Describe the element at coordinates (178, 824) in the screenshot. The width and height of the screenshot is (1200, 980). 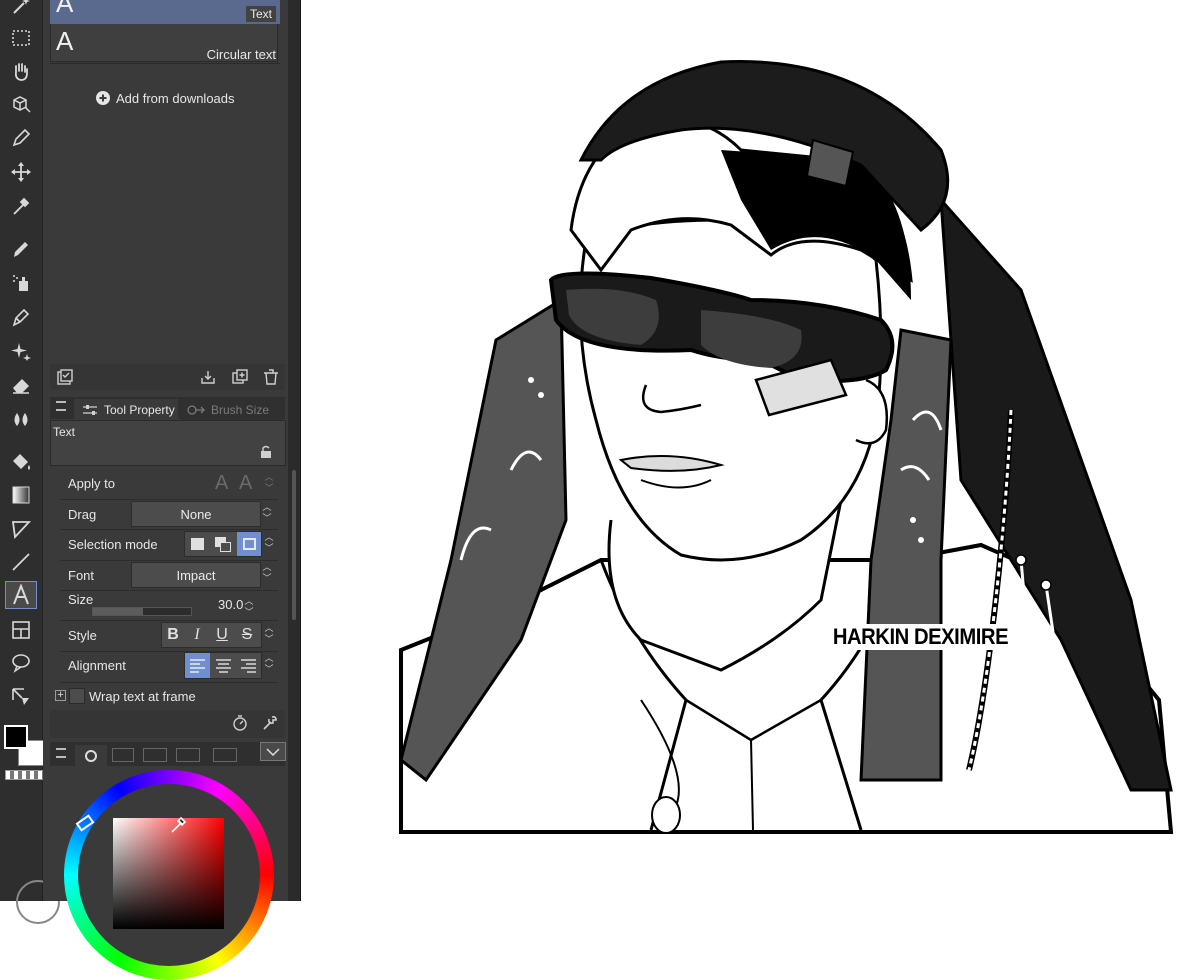
I see `eyedropper-cursor-icon` at that location.